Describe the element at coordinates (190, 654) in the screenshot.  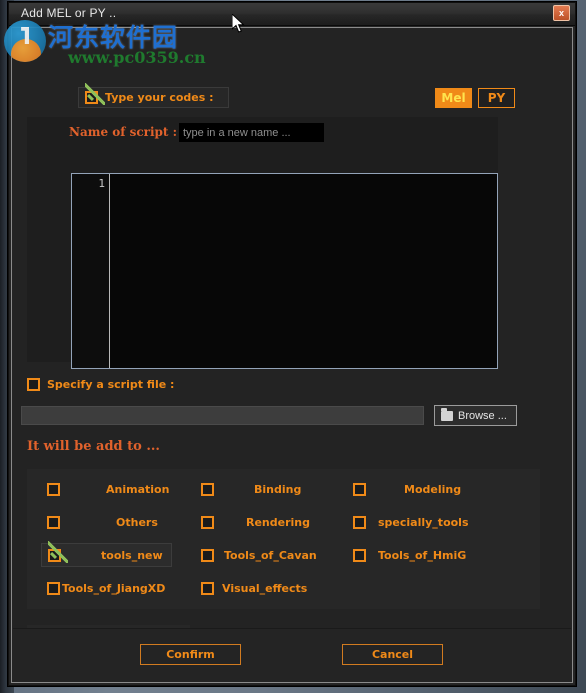
I see `confirm-button: Confirm` at that location.